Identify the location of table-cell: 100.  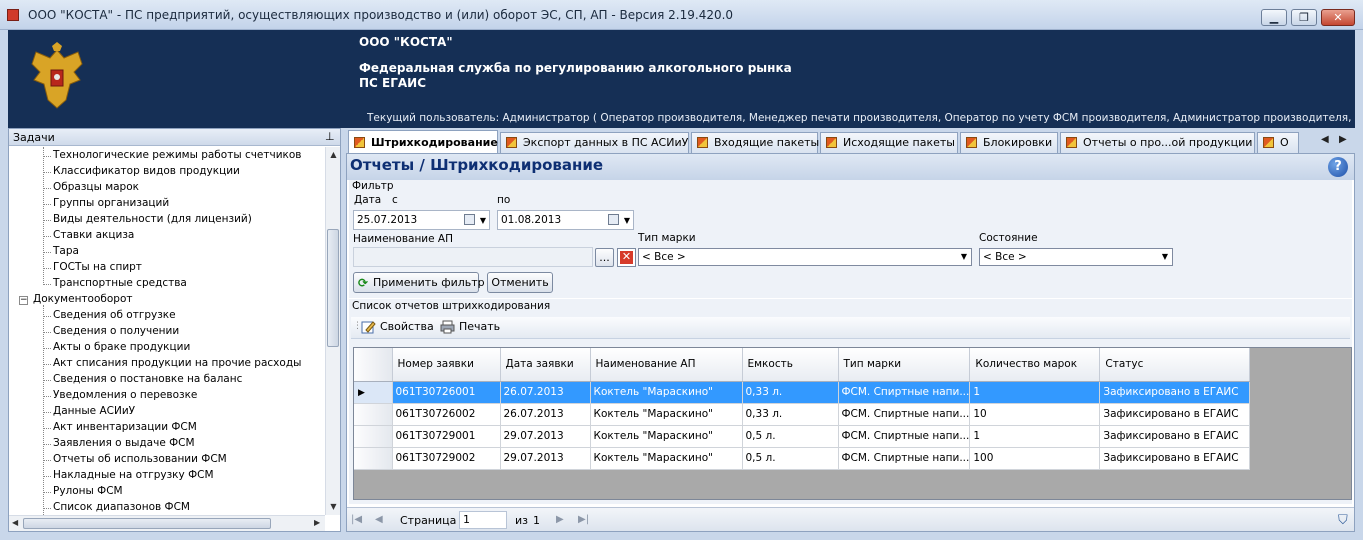
(1035, 458).